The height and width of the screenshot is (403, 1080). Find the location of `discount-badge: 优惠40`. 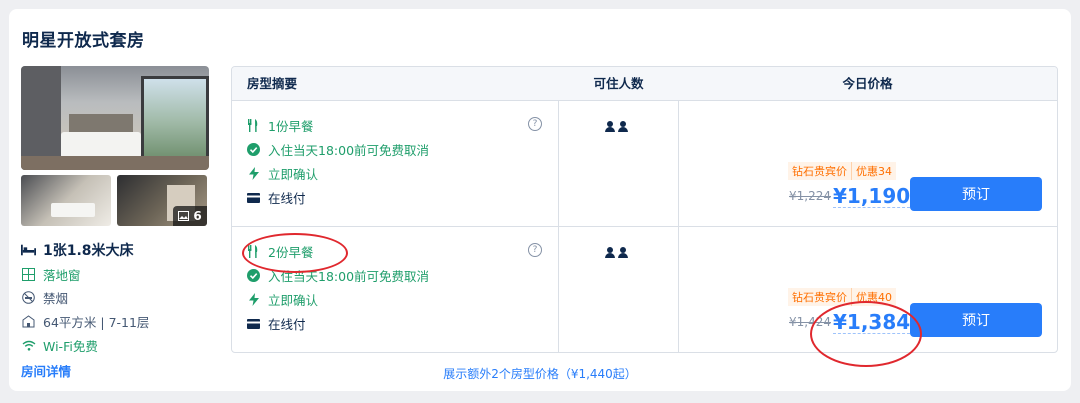

discount-badge: 优惠40 is located at coordinates (874, 297).